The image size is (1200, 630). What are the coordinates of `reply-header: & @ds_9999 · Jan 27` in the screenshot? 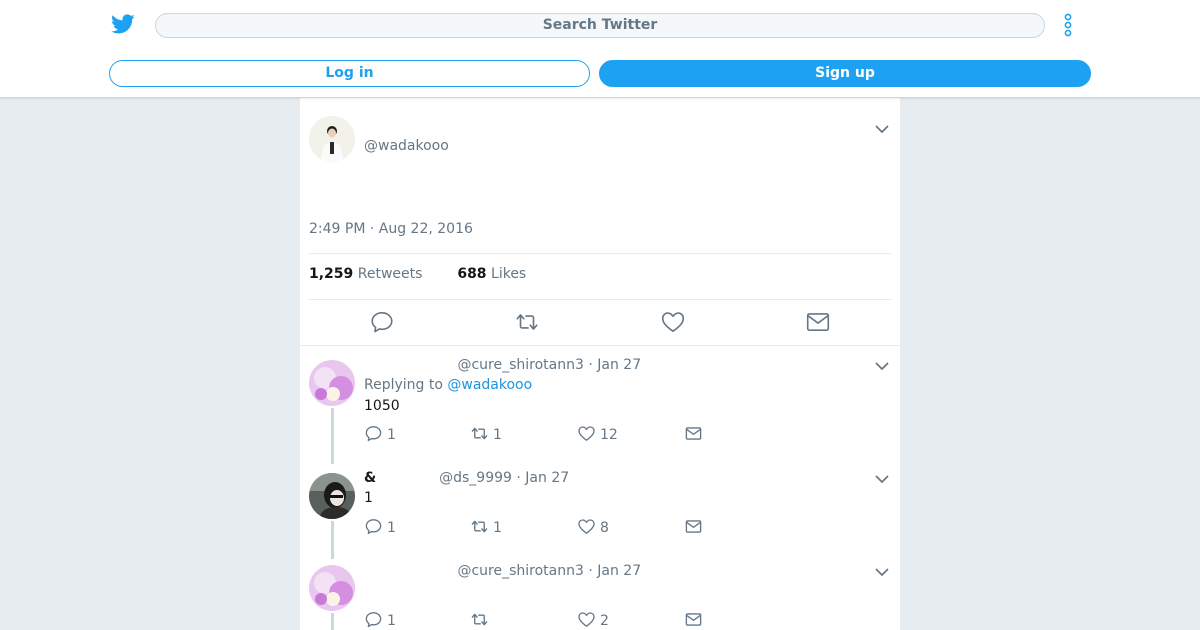 It's located at (467, 478).